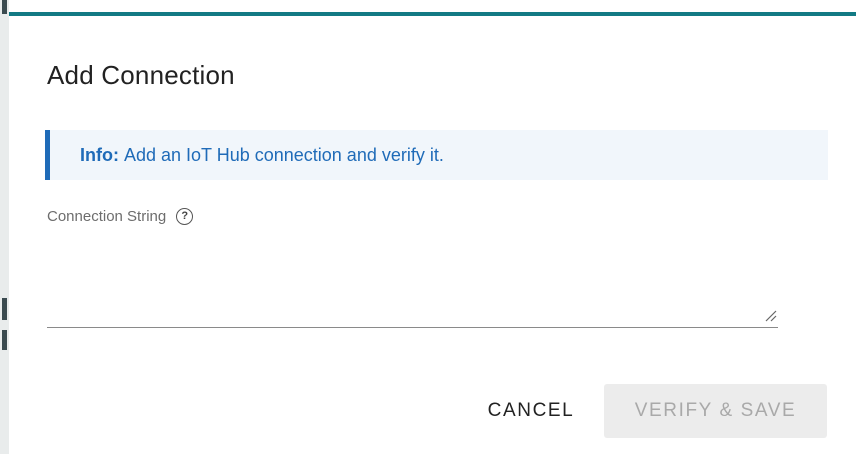 The height and width of the screenshot is (454, 856). I want to click on info-message: Add an IoT Hub connection and verify it., so click(283, 154).